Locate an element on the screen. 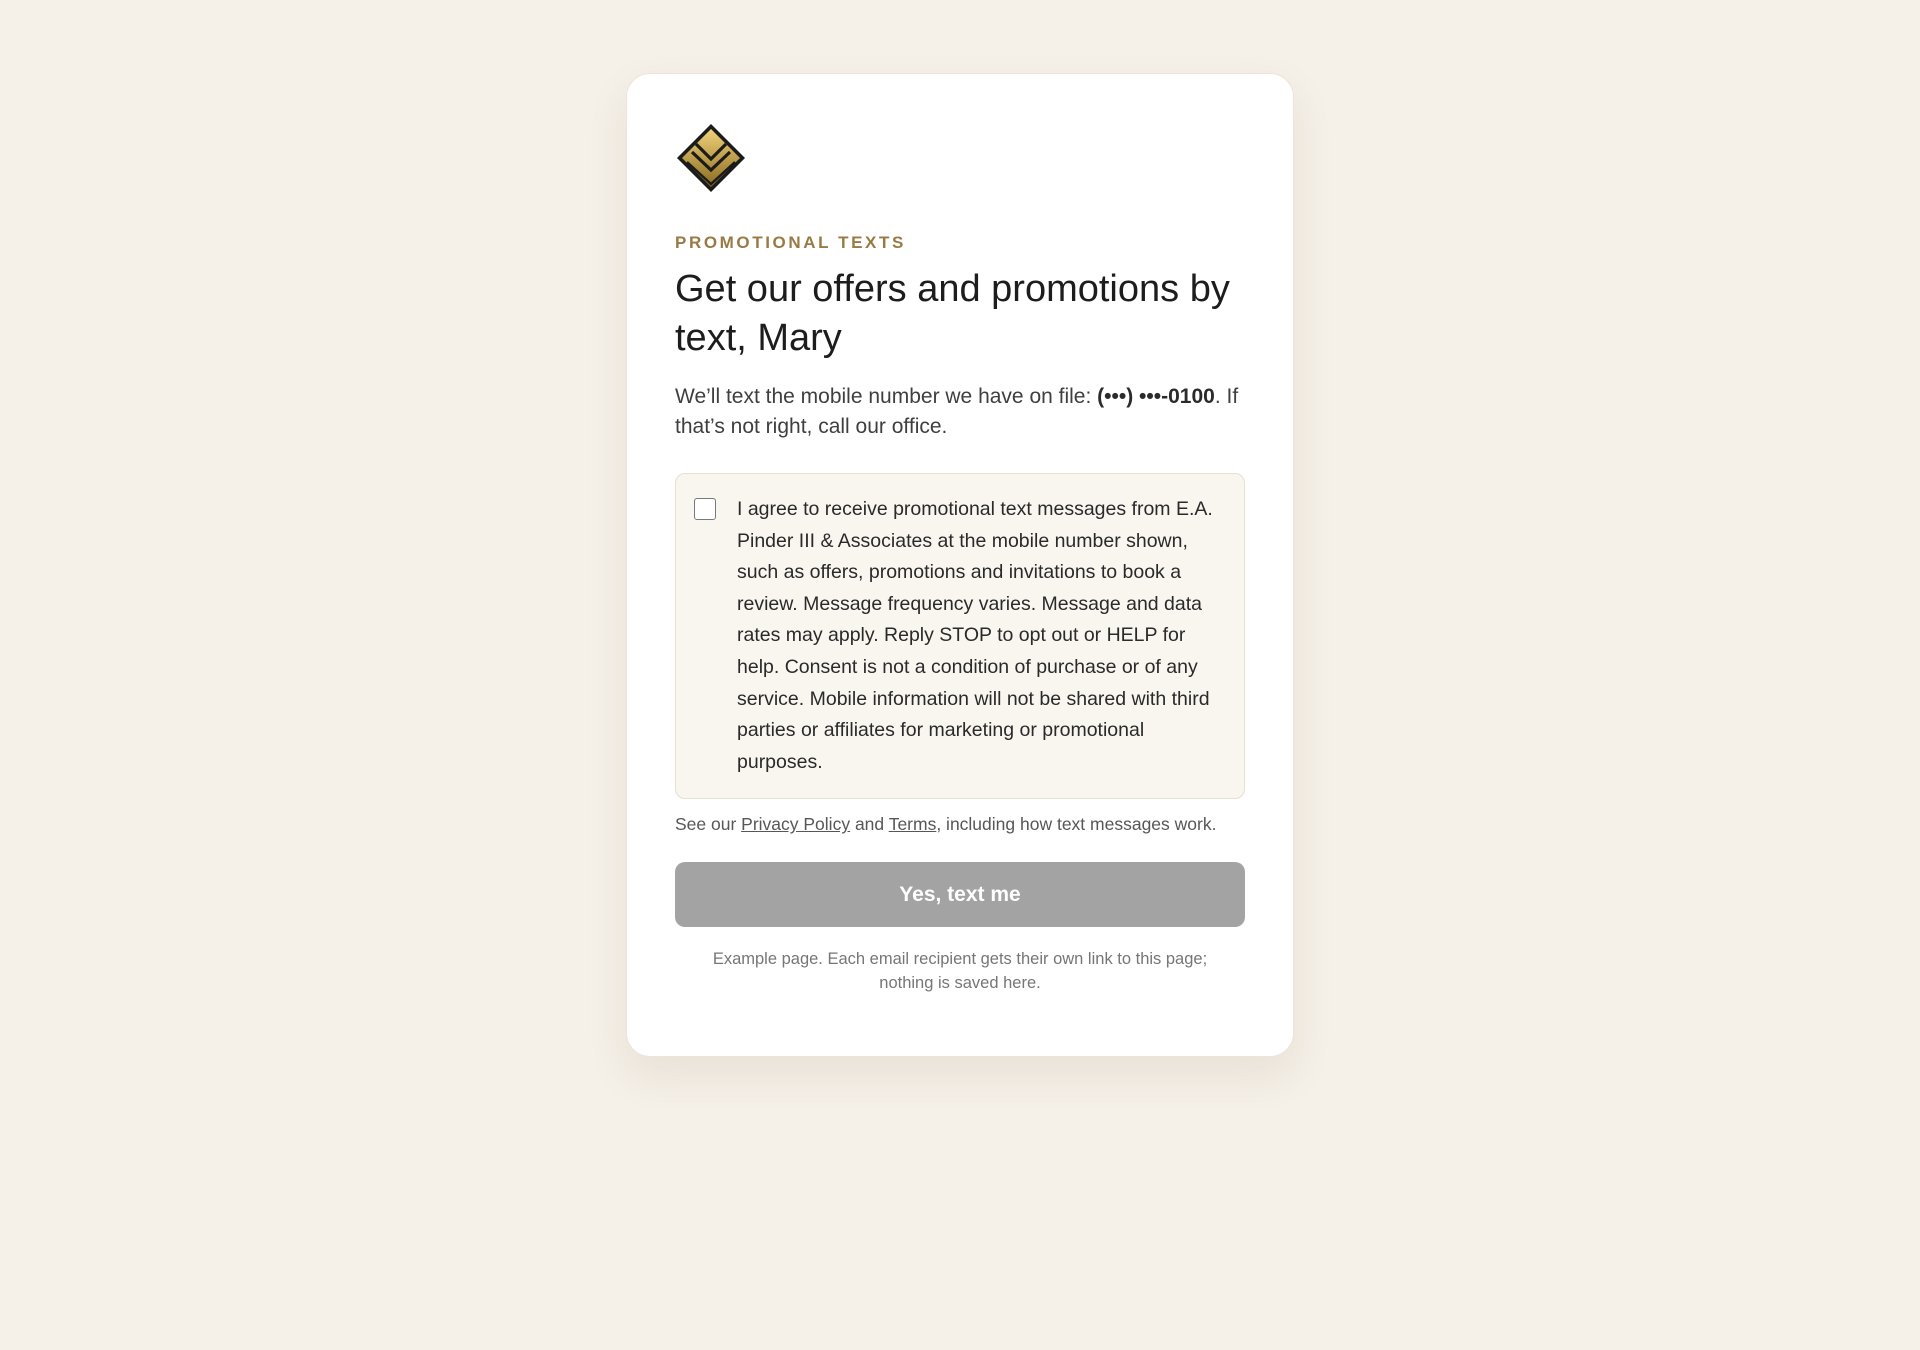 Image resolution: width=1920 pixels, height=1350 pixels. consent-checkbox is located at coordinates (705, 509).